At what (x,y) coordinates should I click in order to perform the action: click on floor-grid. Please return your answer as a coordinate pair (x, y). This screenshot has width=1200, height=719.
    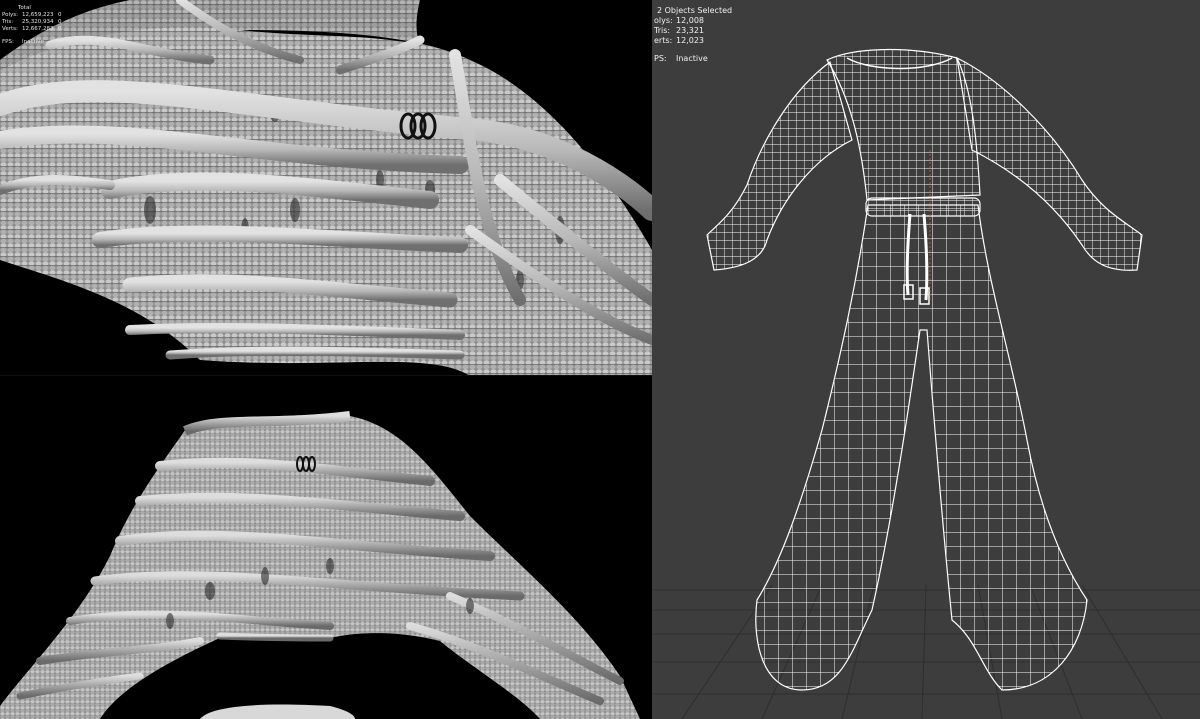
    Looking at the image, I should click on (926, 651).